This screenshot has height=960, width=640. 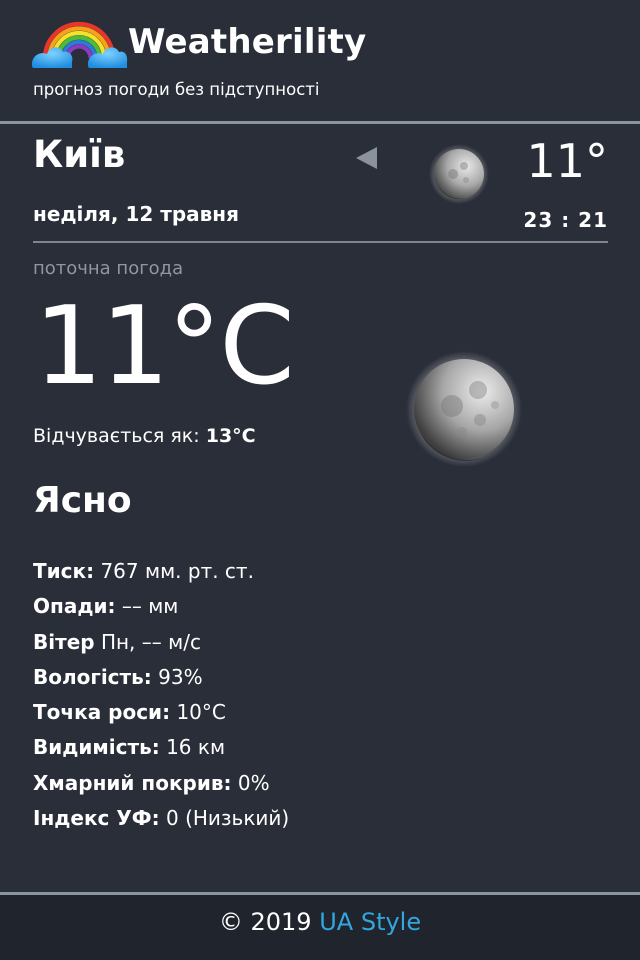 What do you see at coordinates (370, 922) in the screenshot?
I see `footer-link: UA Style` at bounding box center [370, 922].